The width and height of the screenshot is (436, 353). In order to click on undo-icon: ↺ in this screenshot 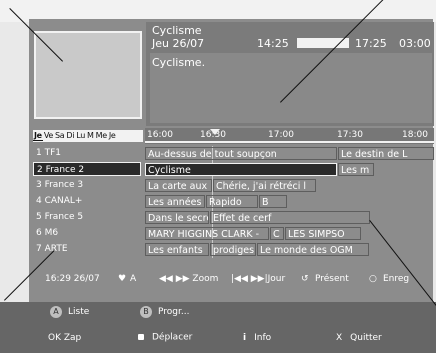, I will do `click(305, 279)`.